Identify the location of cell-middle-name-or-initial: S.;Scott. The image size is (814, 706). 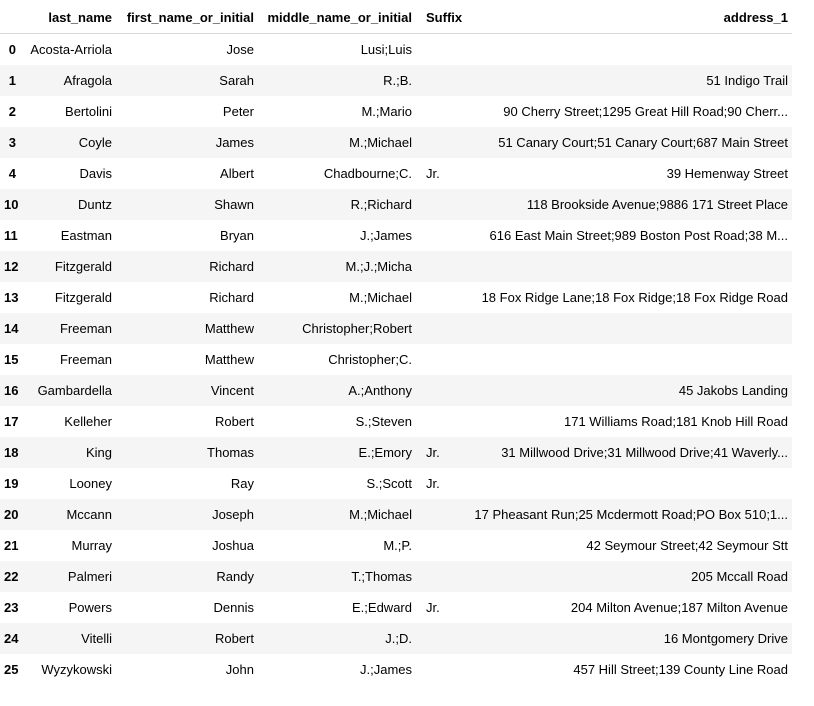
(389, 483).